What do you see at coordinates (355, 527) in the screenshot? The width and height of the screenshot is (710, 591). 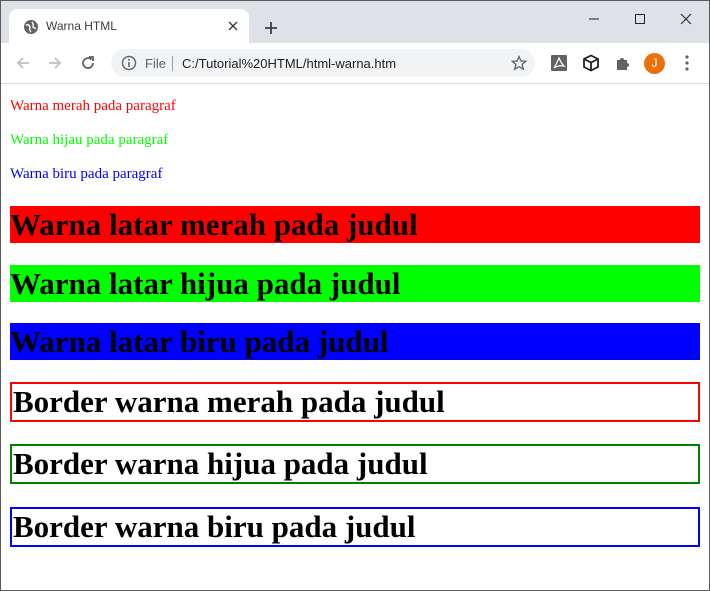 I see `heading-blue-border: Border warna biru pada judul` at bounding box center [355, 527].